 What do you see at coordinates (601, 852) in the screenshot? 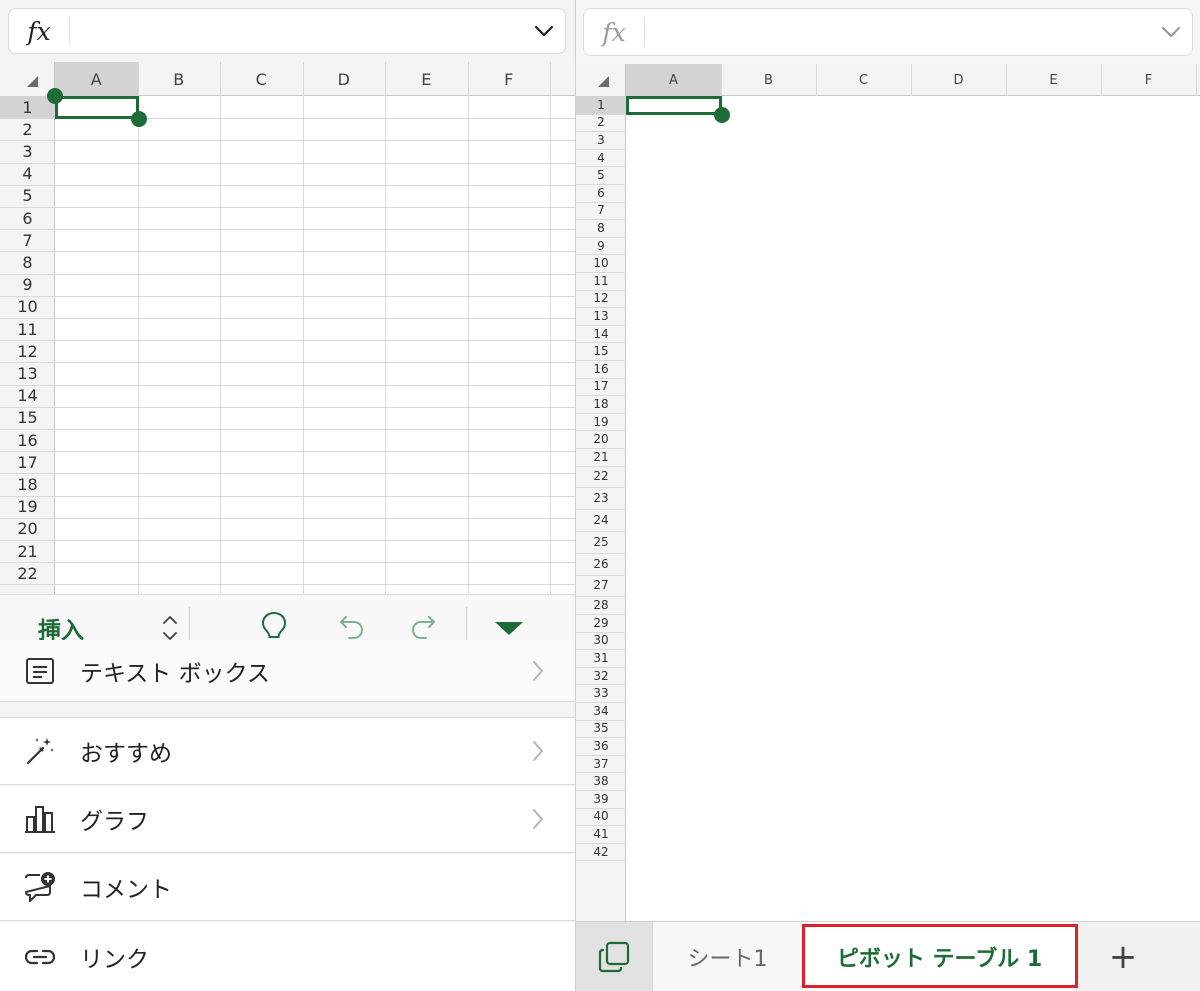
I see `row-header-42: 42` at bounding box center [601, 852].